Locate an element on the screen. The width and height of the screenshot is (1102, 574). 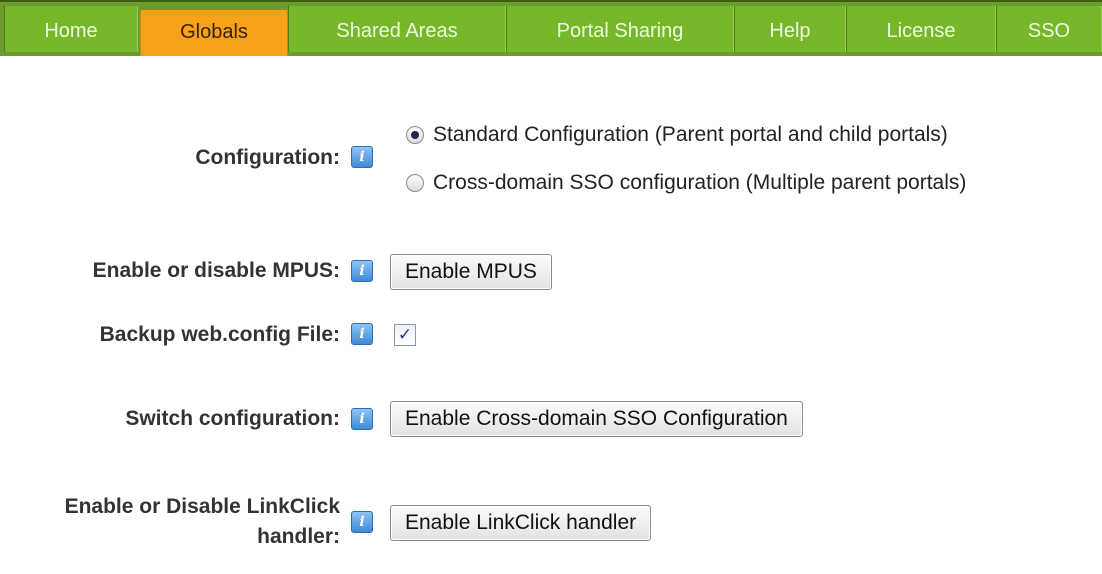
switch-configuration-label: Switch configuration: is located at coordinates (232, 418).